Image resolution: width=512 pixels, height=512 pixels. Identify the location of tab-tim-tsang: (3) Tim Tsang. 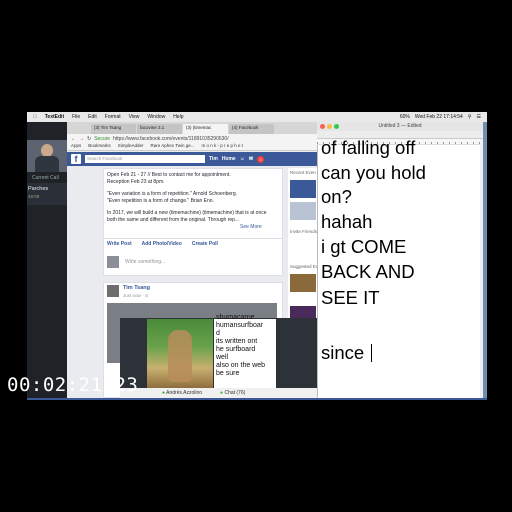
(113, 129).